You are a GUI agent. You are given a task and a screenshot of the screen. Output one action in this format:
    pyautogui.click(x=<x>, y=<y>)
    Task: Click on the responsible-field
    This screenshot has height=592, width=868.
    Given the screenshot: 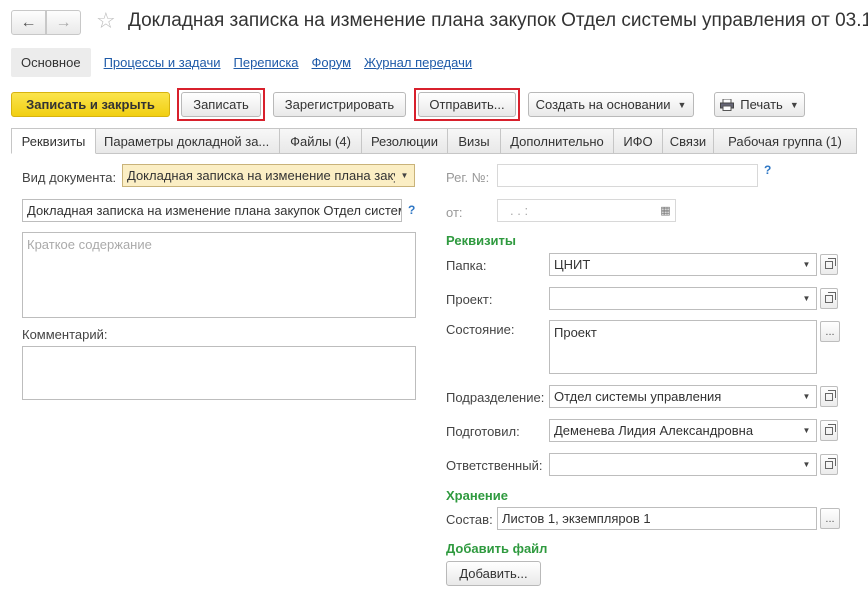 What is the action you would take?
    pyautogui.click(x=673, y=464)
    